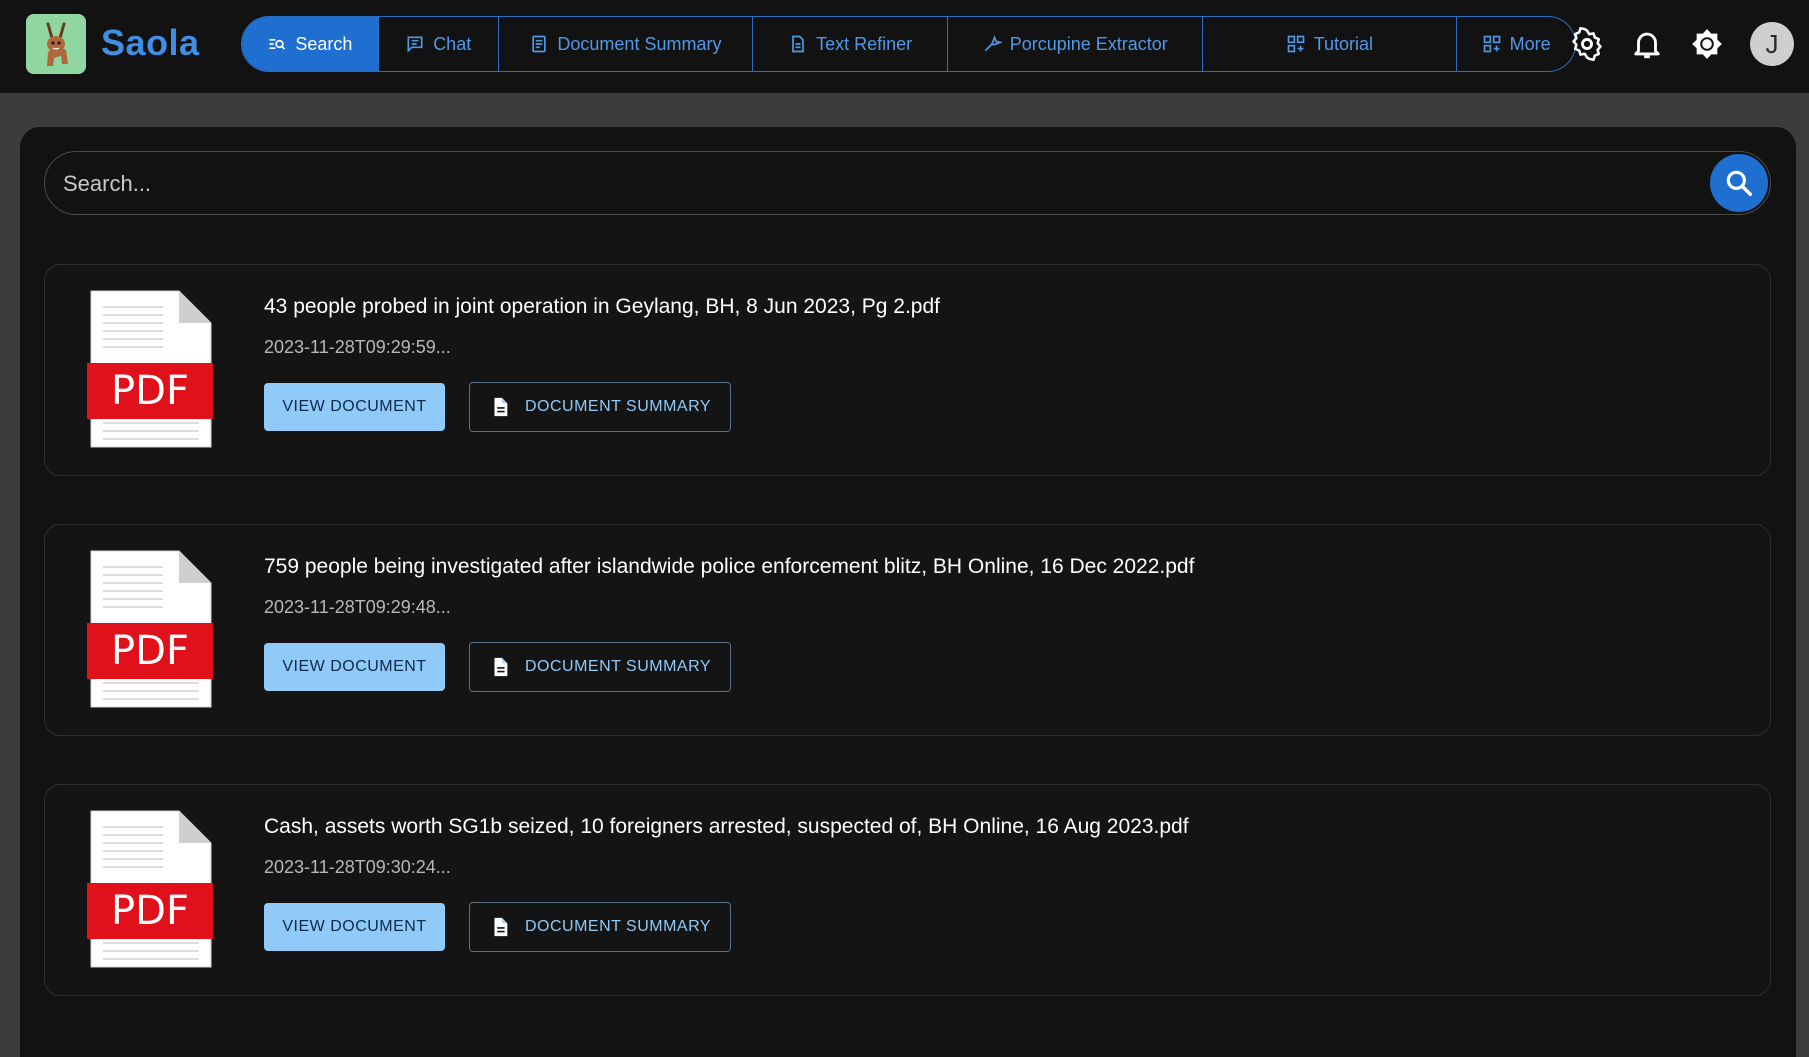 This screenshot has height=1057, width=1809. Describe the element at coordinates (1530, 43) in the screenshot. I see `nav-item-label: More` at that location.